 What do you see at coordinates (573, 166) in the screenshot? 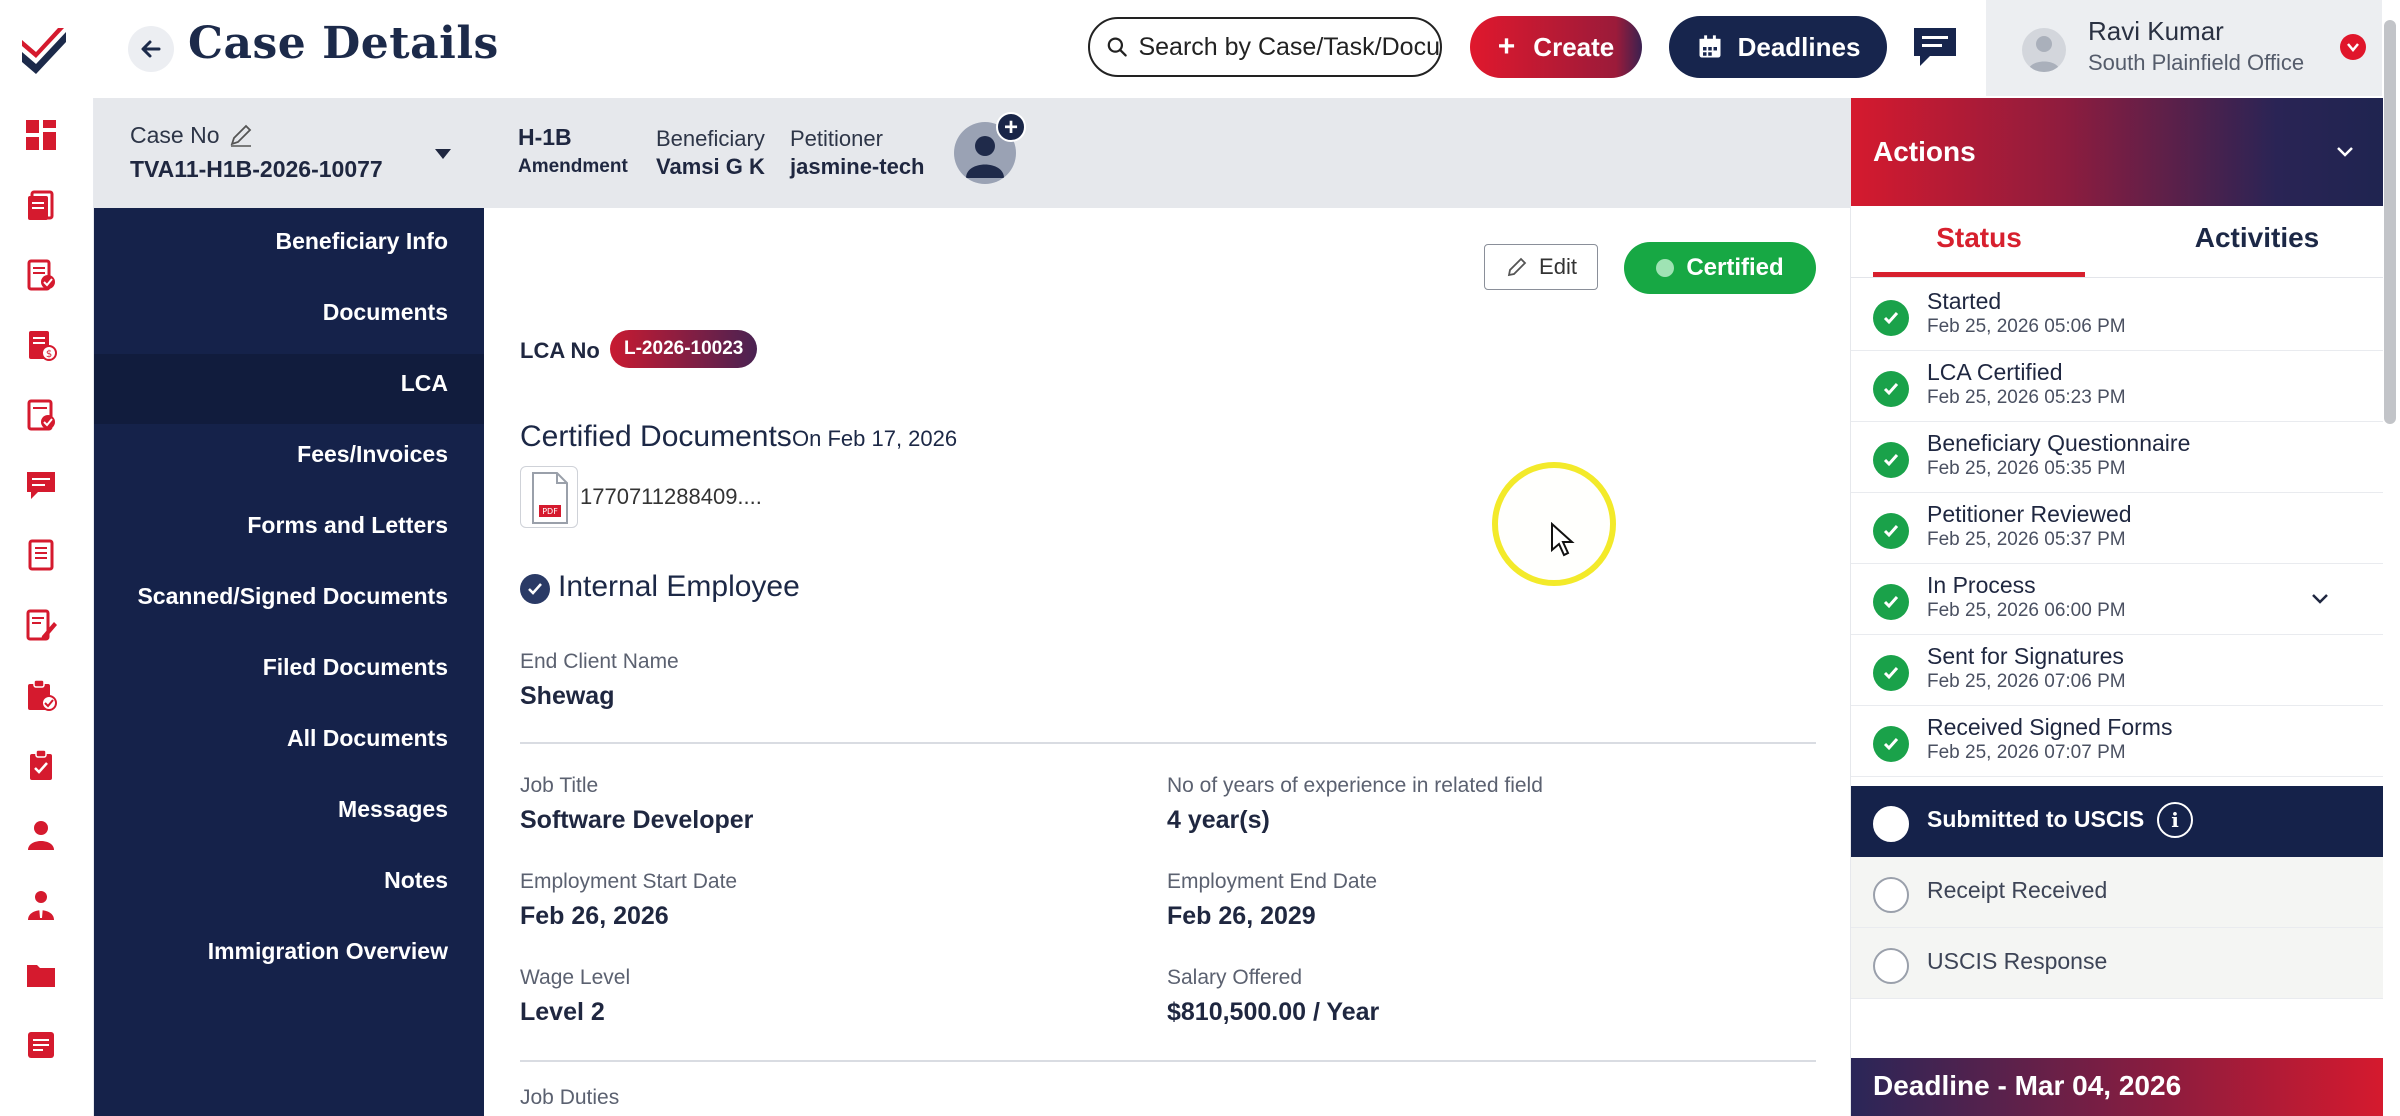
I see `visa-subtype: Amendment` at bounding box center [573, 166].